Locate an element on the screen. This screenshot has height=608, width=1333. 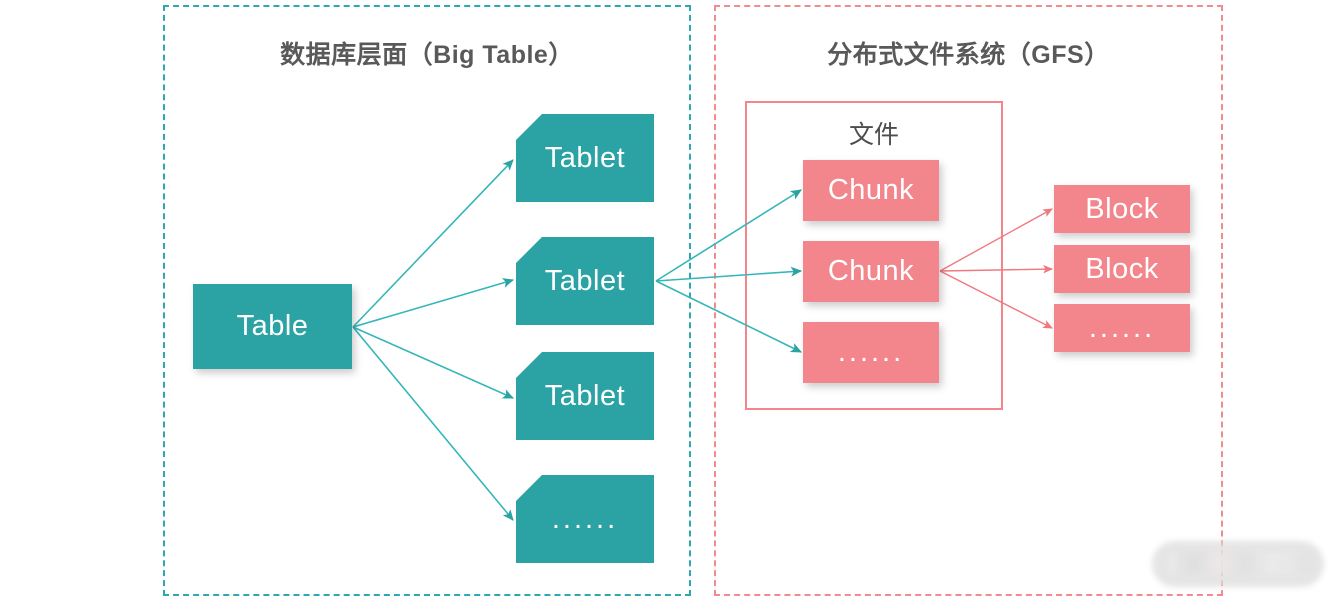
node-chunk-1-label: Chunk is located at coordinates (871, 190).